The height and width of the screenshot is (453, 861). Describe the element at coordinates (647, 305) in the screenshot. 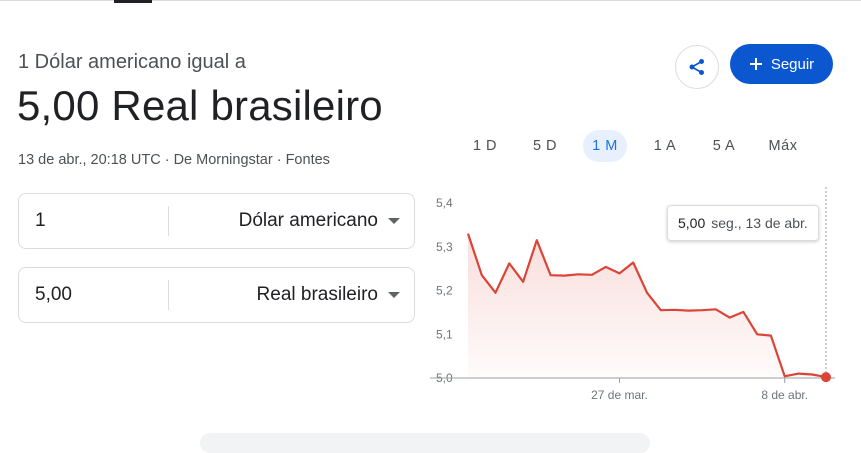

I see `series-area` at that location.